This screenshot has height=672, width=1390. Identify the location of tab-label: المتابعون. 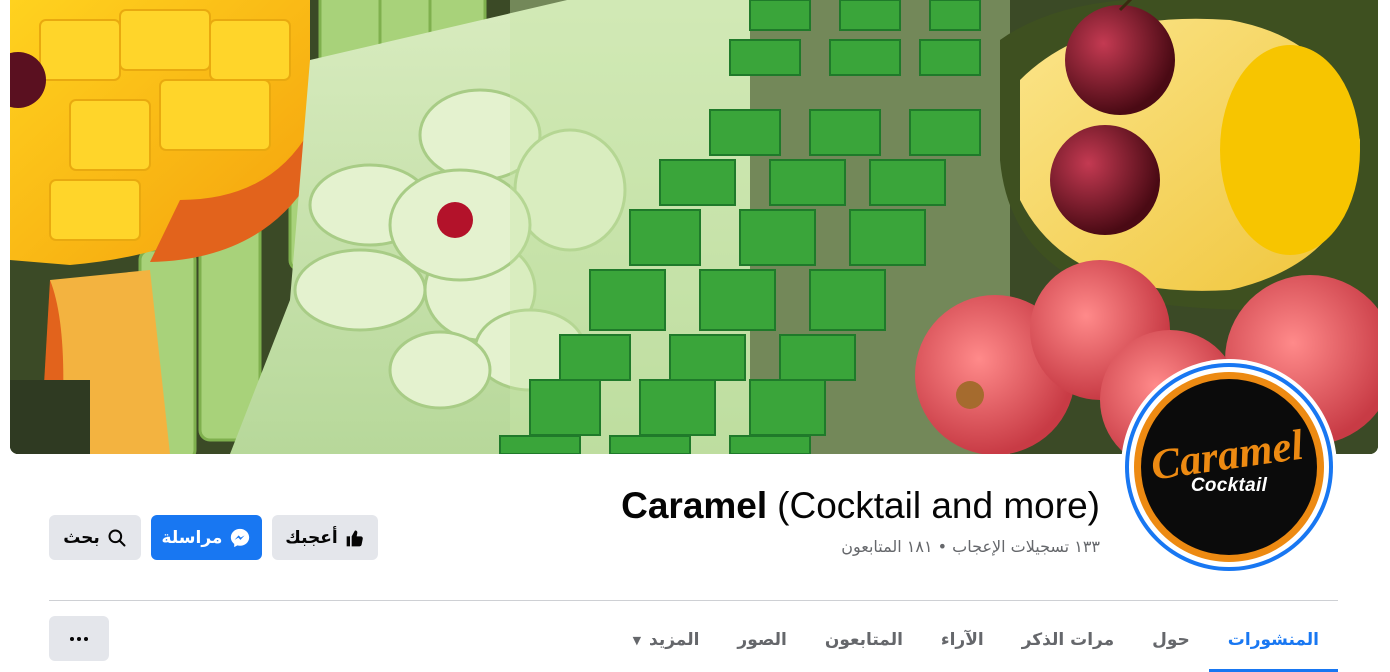
(863, 640).